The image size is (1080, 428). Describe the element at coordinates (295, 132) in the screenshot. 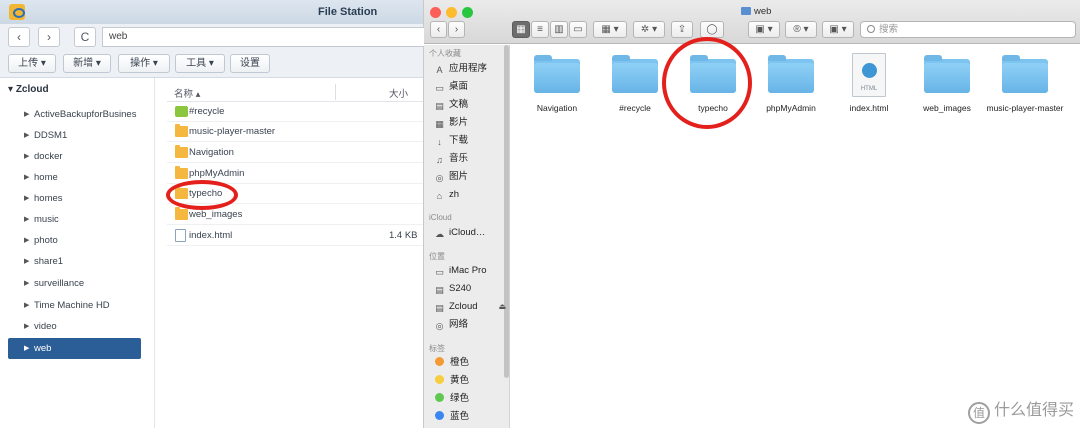

I see `file-row: music-player-master` at that location.